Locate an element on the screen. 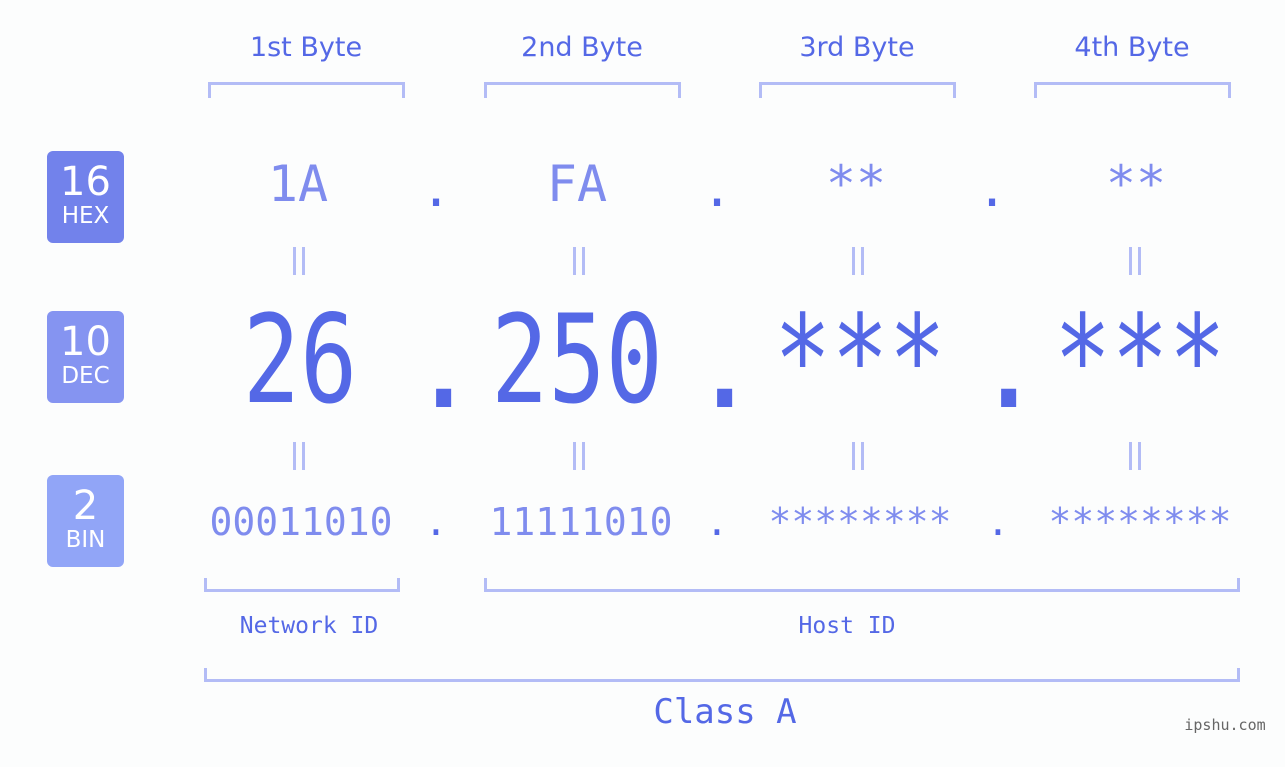  dec-badge: 10 DEC is located at coordinates (85, 357).